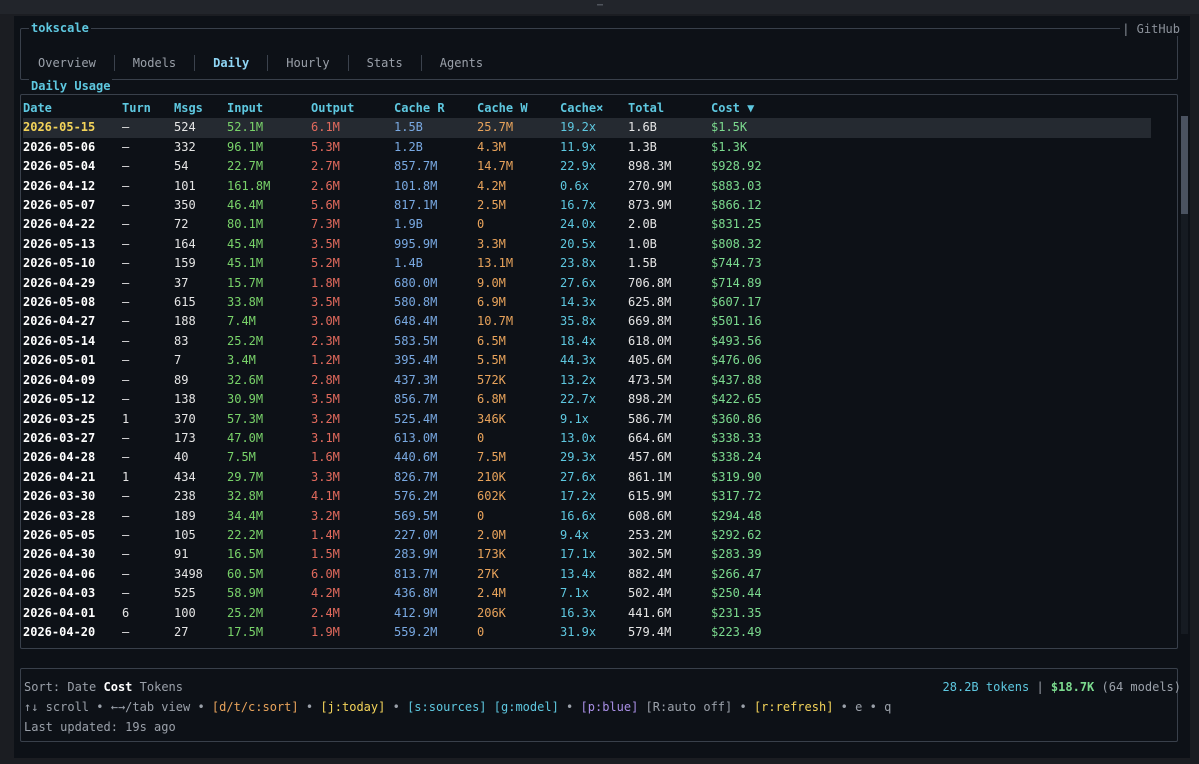 The image size is (1199, 764). I want to click on cell-cache-write: 2.5M, so click(491, 205).